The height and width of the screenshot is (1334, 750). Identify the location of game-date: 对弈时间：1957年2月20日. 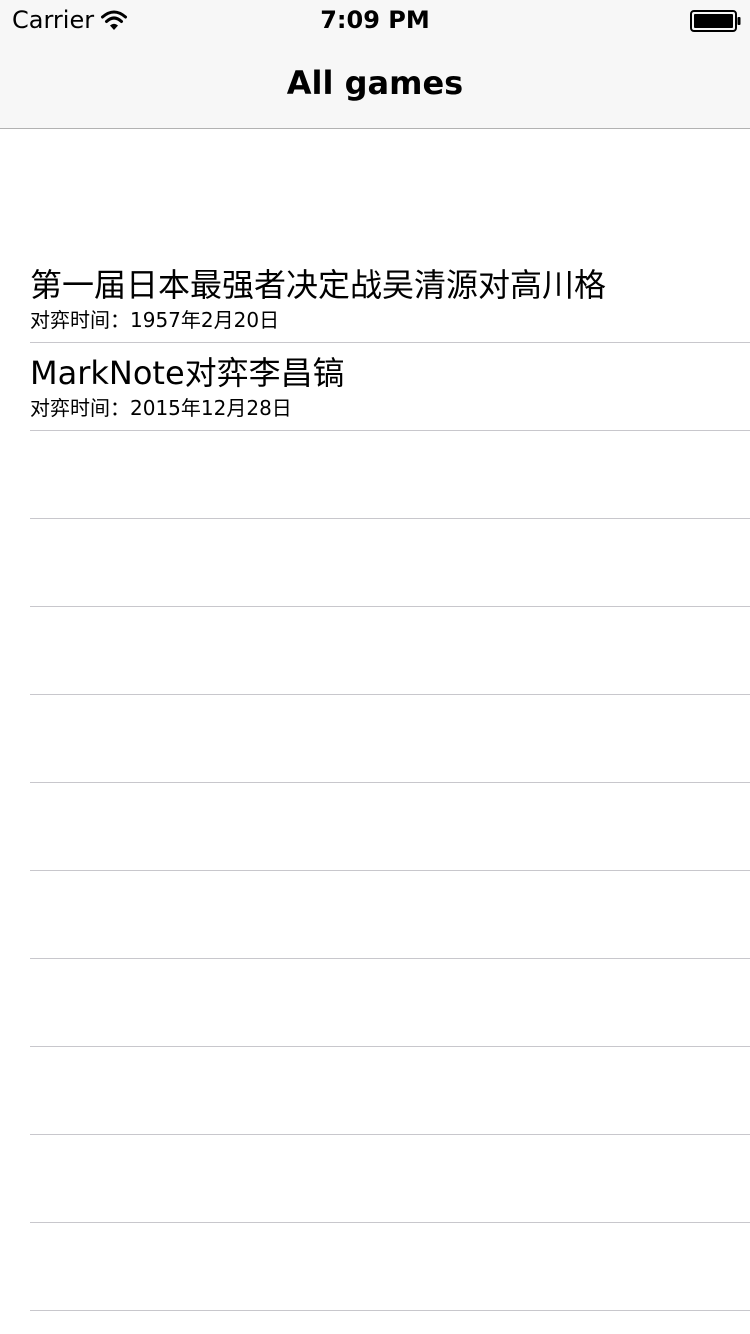
(155, 320).